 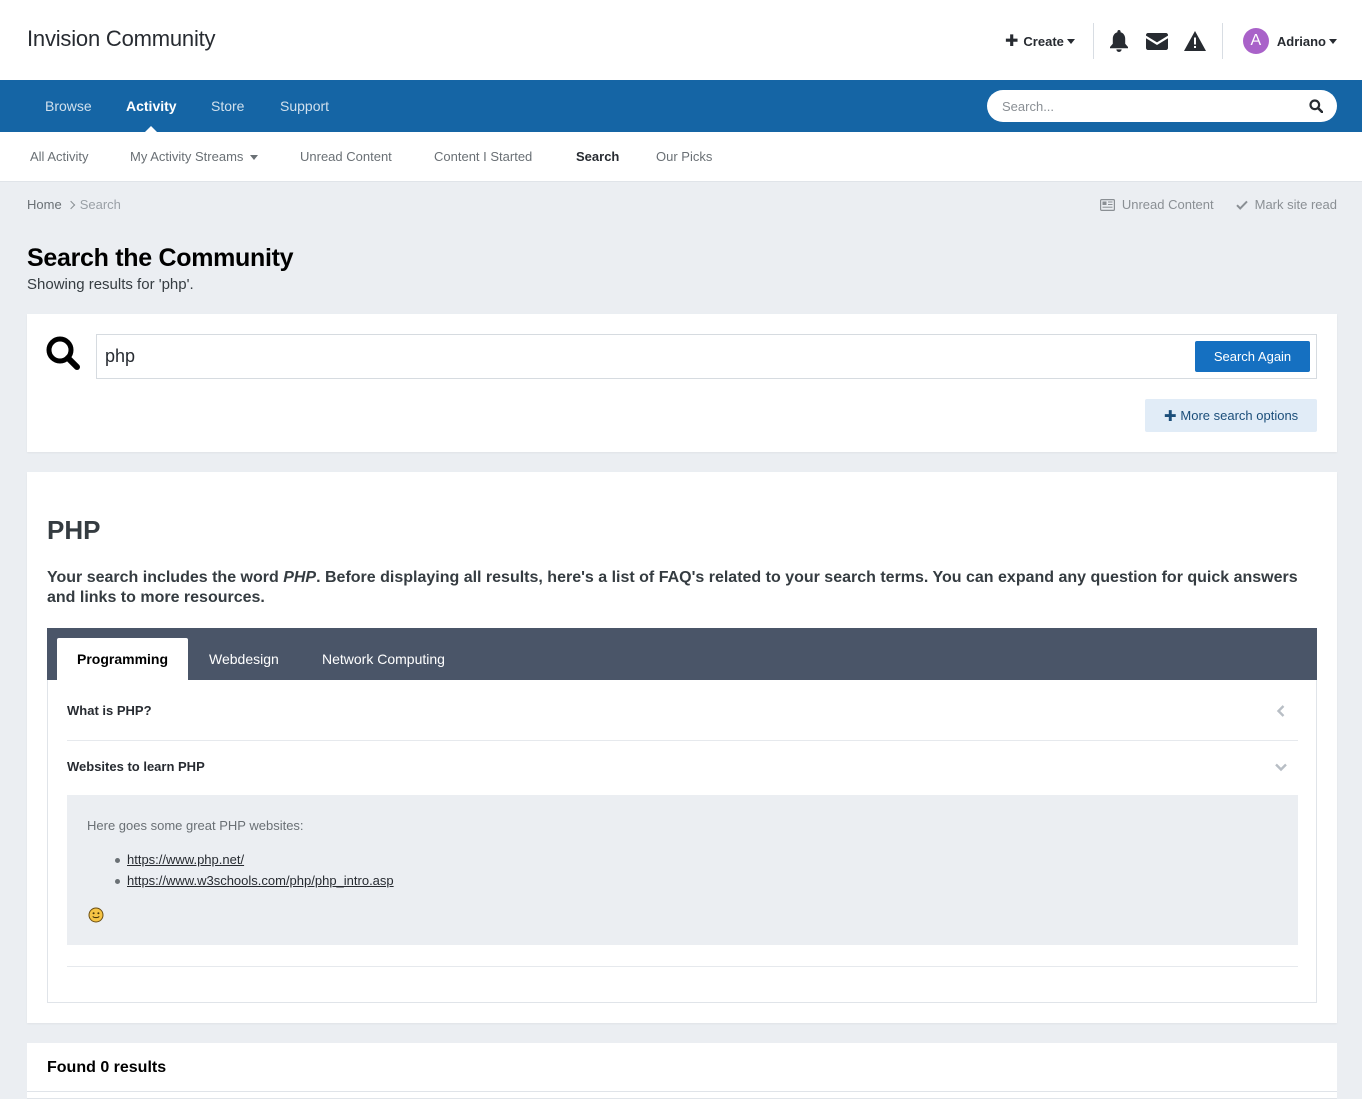 What do you see at coordinates (110, 284) in the screenshot?
I see `page-subtitle: Showing results for 'php'.` at bounding box center [110, 284].